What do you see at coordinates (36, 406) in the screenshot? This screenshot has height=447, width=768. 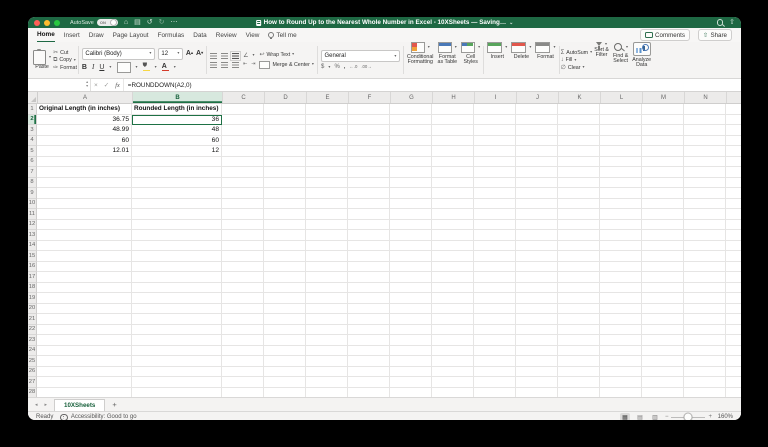 I see `prev-sheet-icon: ◂` at bounding box center [36, 406].